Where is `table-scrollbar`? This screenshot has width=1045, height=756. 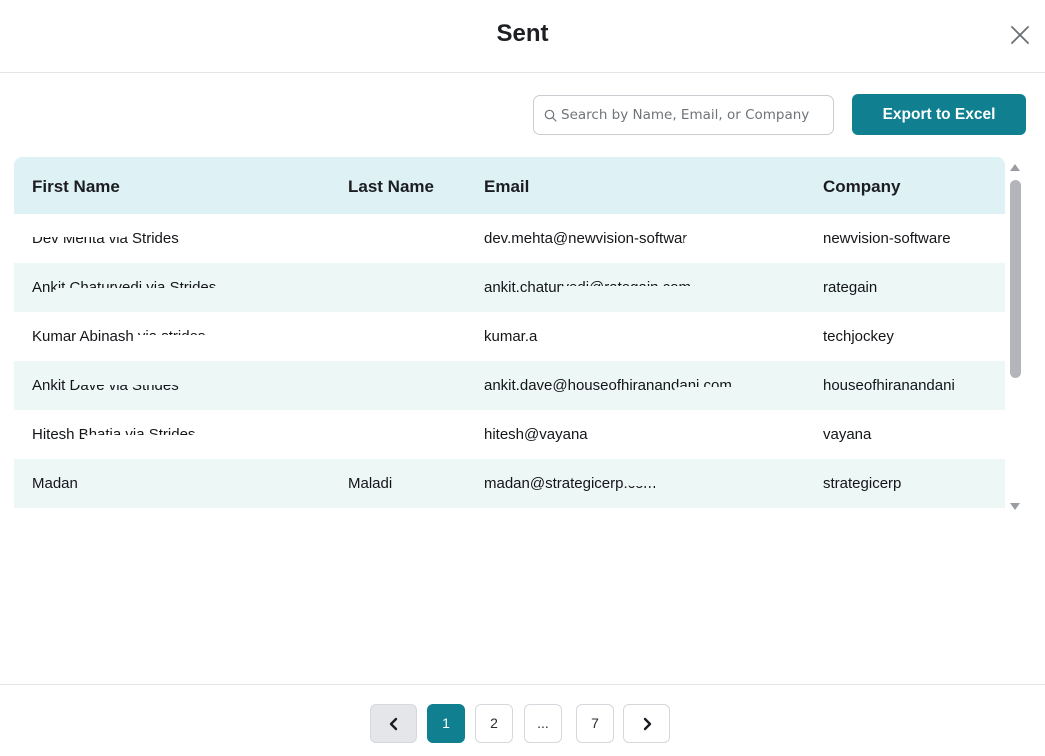 table-scrollbar is located at coordinates (1015, 337).